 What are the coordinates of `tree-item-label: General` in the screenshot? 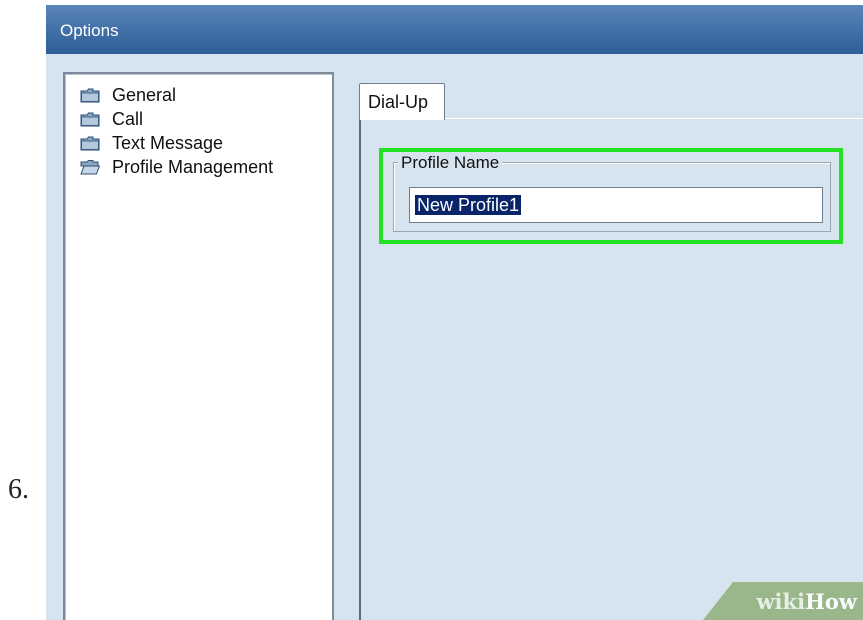 It's located at (144, 94).